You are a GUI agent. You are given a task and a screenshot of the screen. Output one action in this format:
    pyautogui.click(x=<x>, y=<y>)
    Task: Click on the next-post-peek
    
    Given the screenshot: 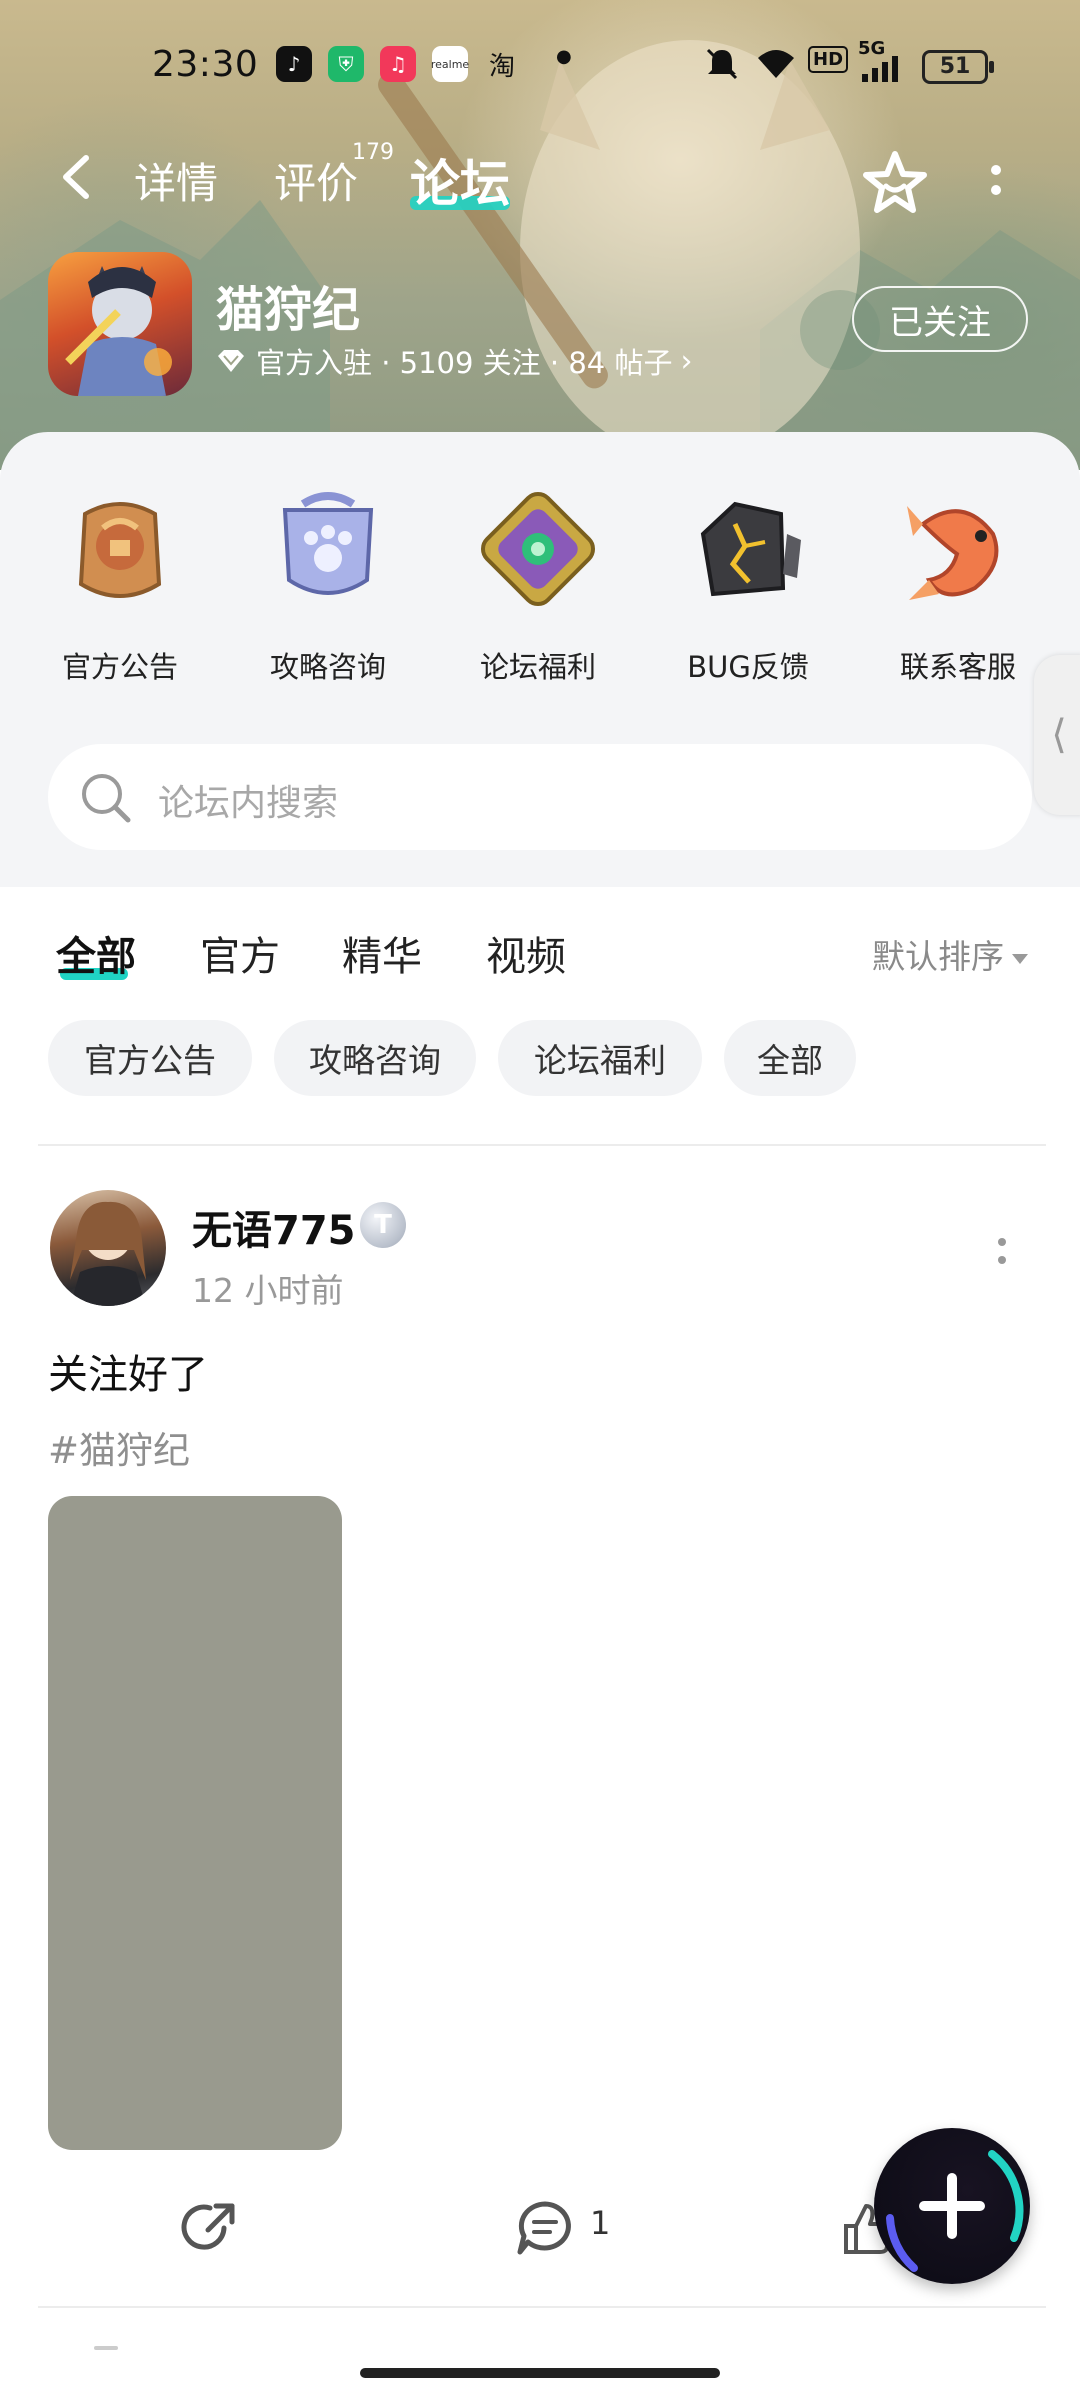 What is the action you would take?
    pyautogui.click(x=106, y=2348)
    